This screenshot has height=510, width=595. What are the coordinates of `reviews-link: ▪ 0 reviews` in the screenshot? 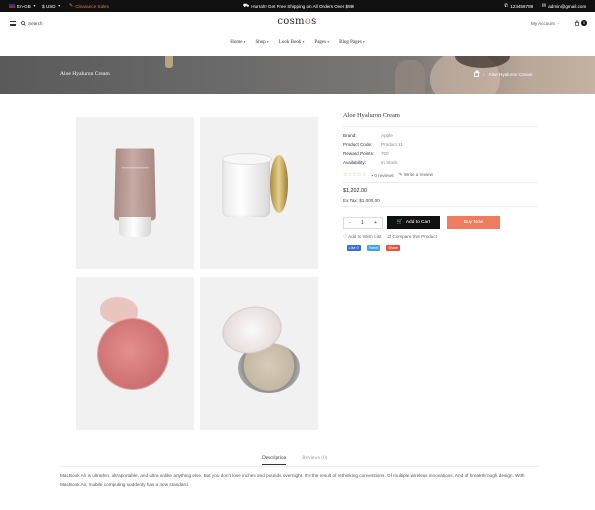 It's located at (382, 175).